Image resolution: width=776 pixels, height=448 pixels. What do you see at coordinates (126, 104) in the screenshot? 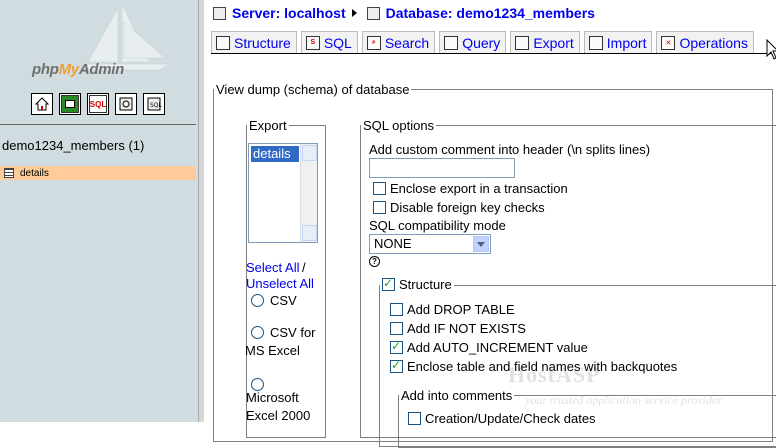
I see `docs-icon` at bounding box center [126, 104].